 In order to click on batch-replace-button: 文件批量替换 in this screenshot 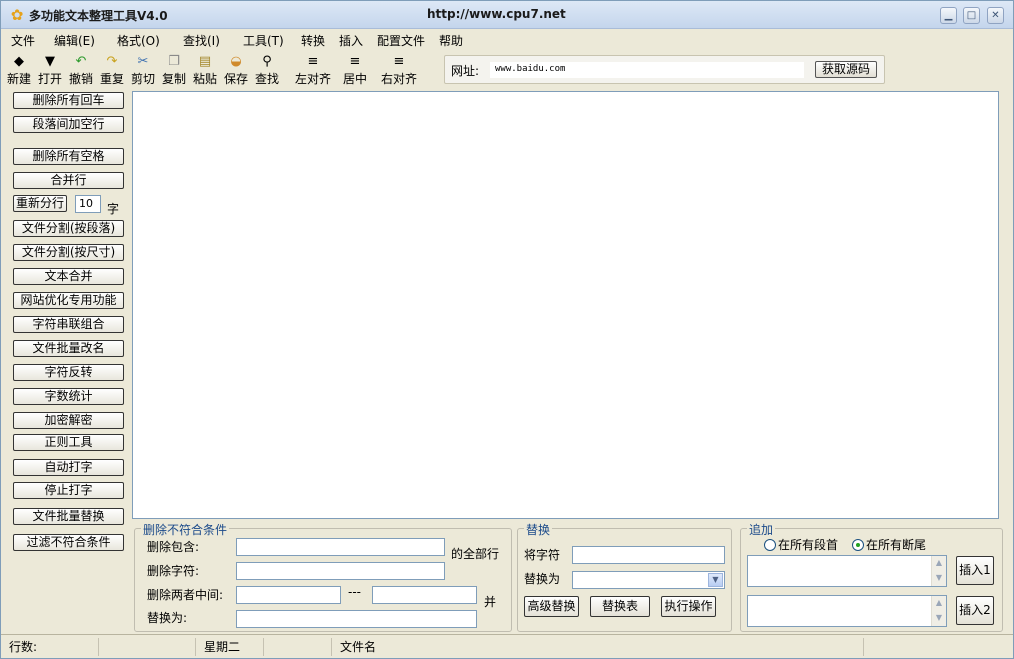, I will do `click(68, 516)`.